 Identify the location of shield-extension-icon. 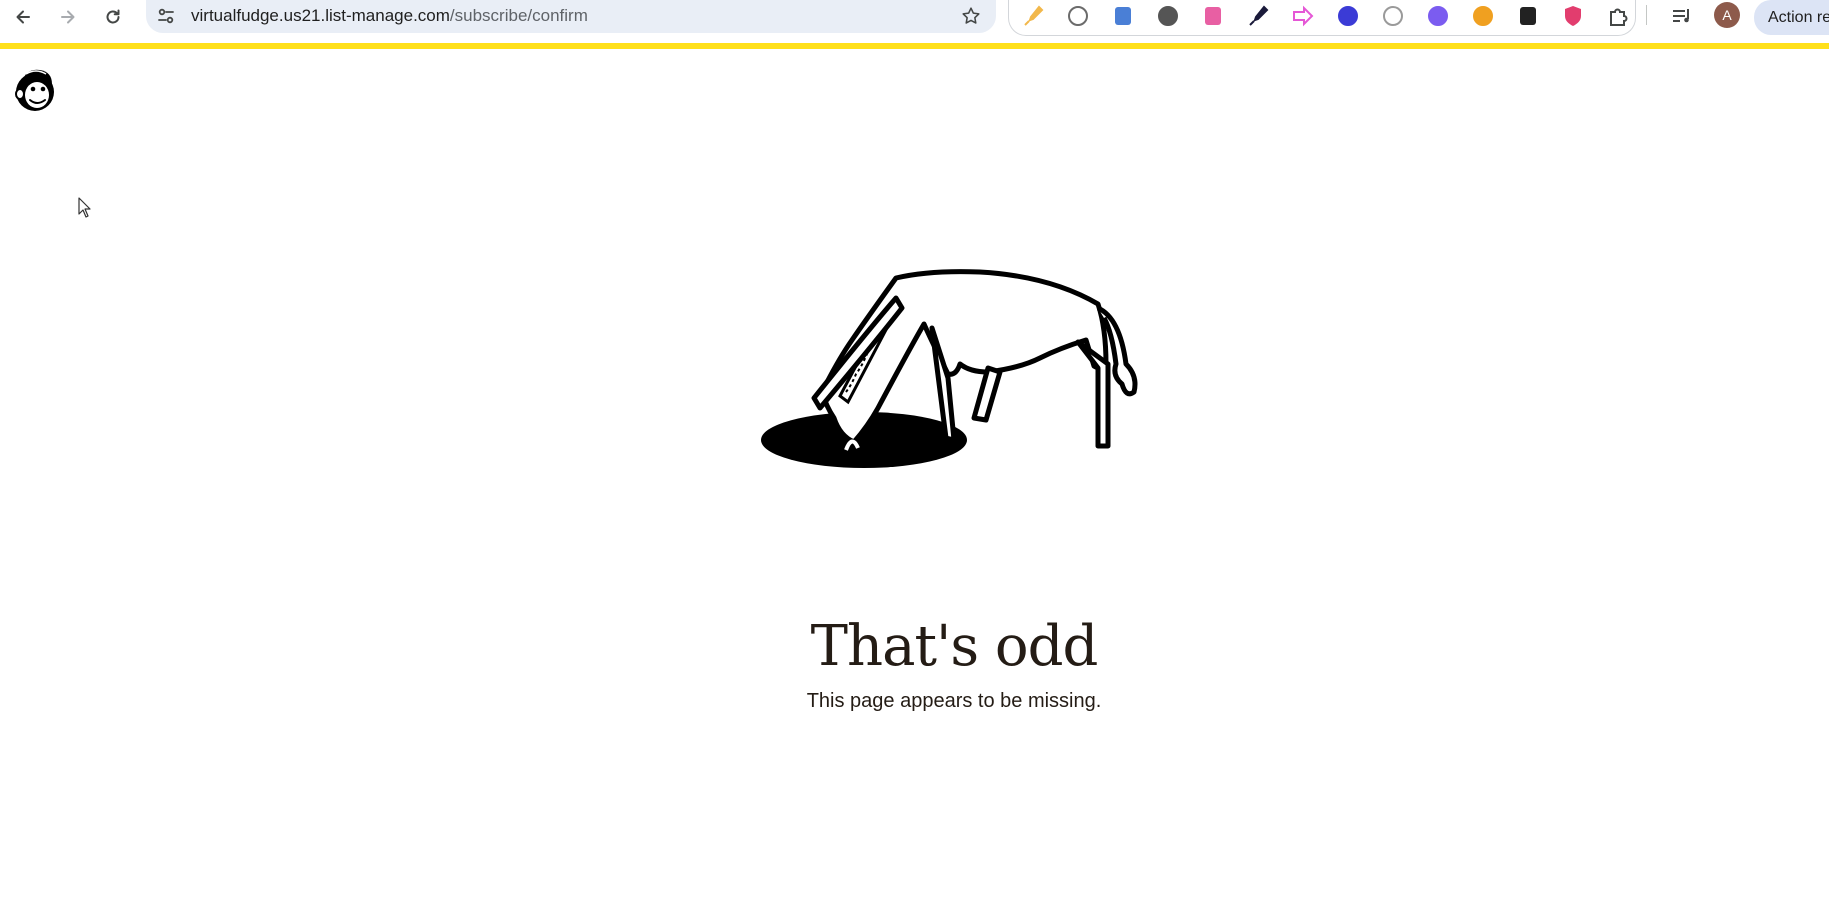
(1573, 16).